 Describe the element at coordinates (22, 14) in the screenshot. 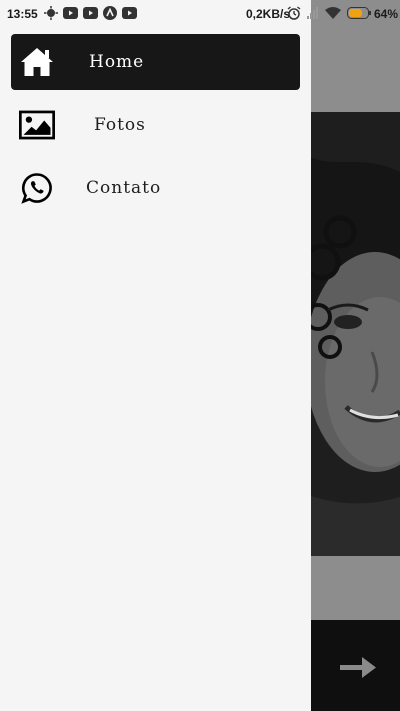

I see `status-time: 13:55` at that location.